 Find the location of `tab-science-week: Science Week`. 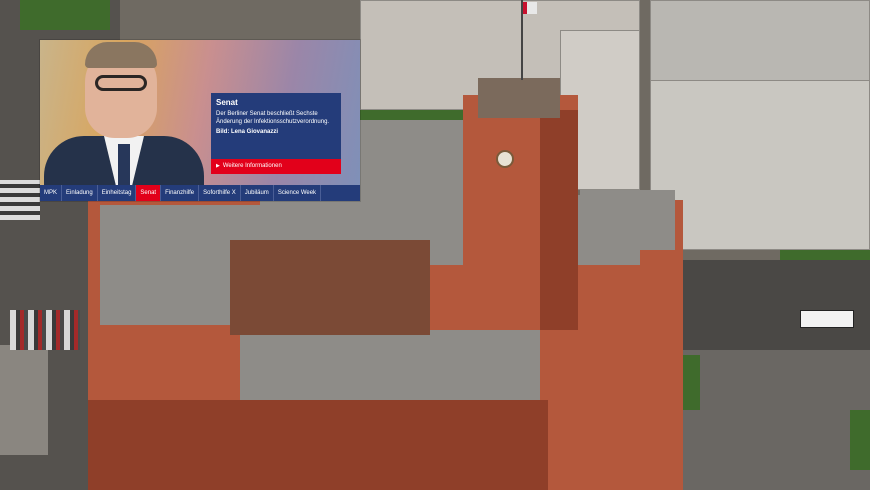

tab-science-week: Science Week is located at coordinates (298, 193).